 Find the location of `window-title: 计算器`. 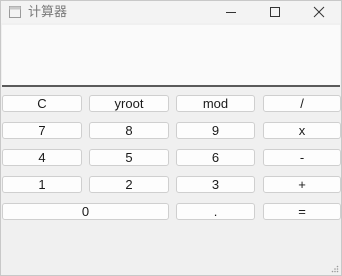

window-title: 计算器 is located at coordinates (48, 11).